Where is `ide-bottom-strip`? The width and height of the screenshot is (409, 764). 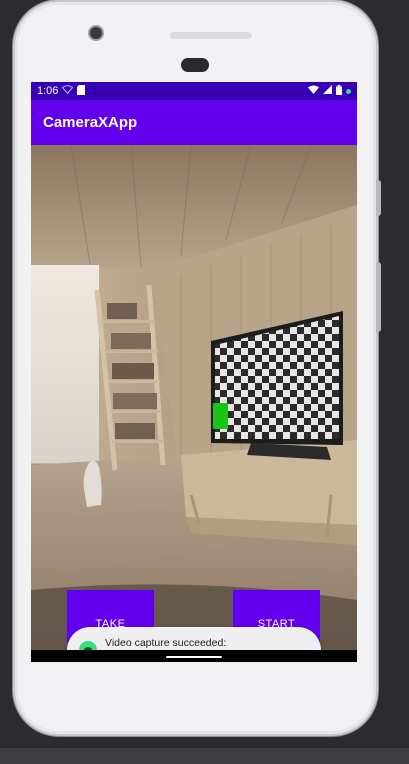 ide-bottom-strip is located at coordinates (204, 756).